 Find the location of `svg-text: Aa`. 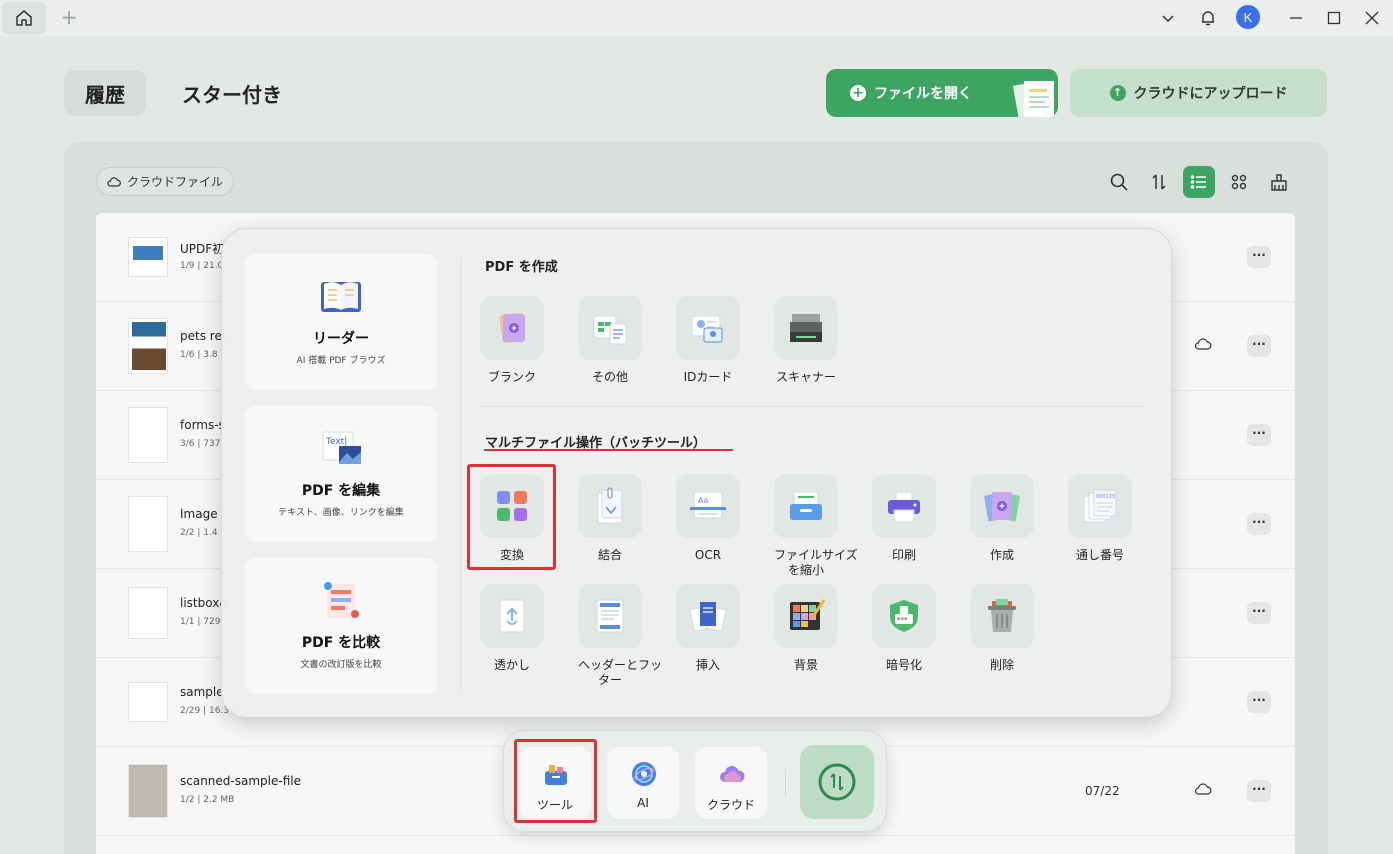

svg-text: Aa is located at coordinates (703, 500).